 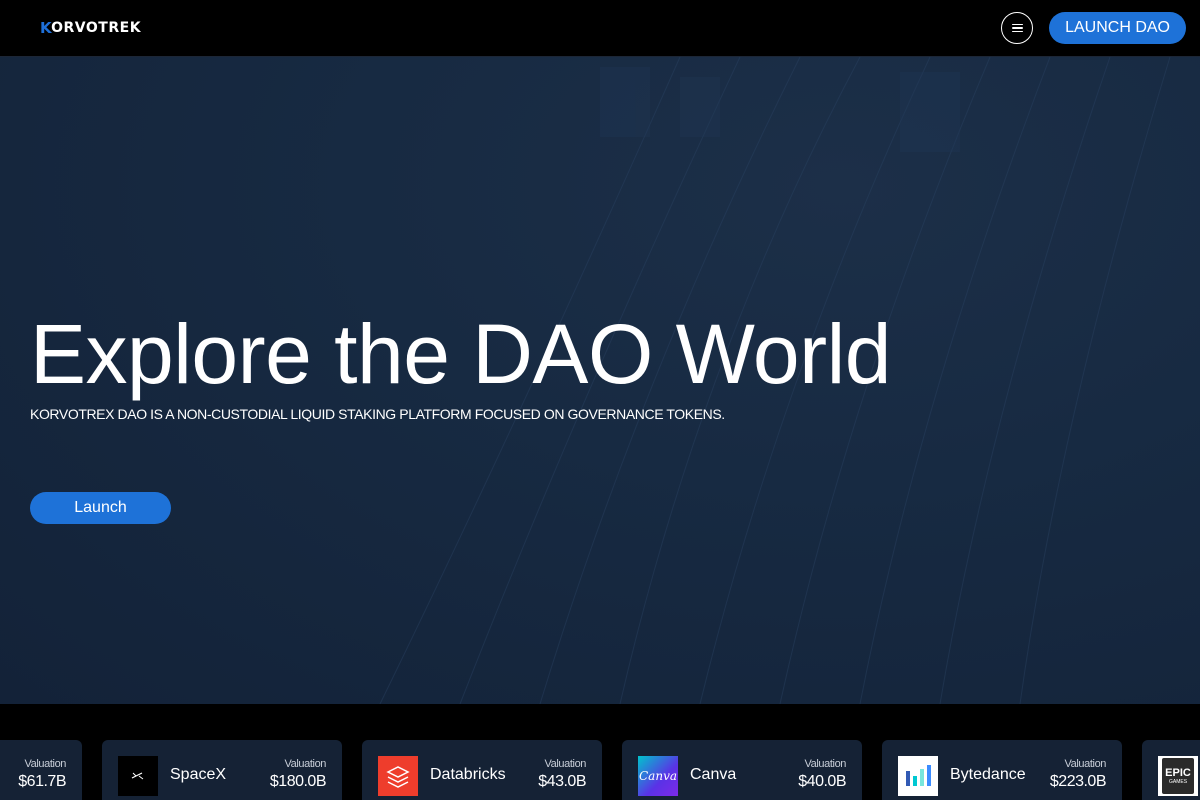 What do you see at coordinates (298, 781) in the screenshot?
I see `valuation-amount: $180.0B` at bounding box center [298, 781].